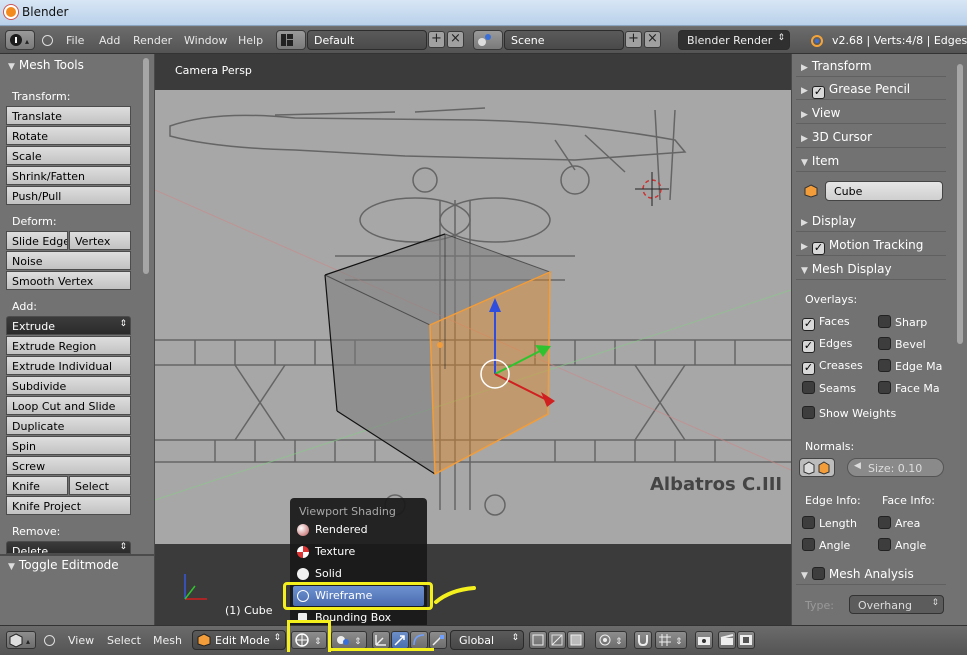 The width and height of the screenshot is (967, 655). What do you see at coordinates (871, 113) in the screenshot?
I see `view-panel-header: ▶ View` at bounding box center [871, 113].